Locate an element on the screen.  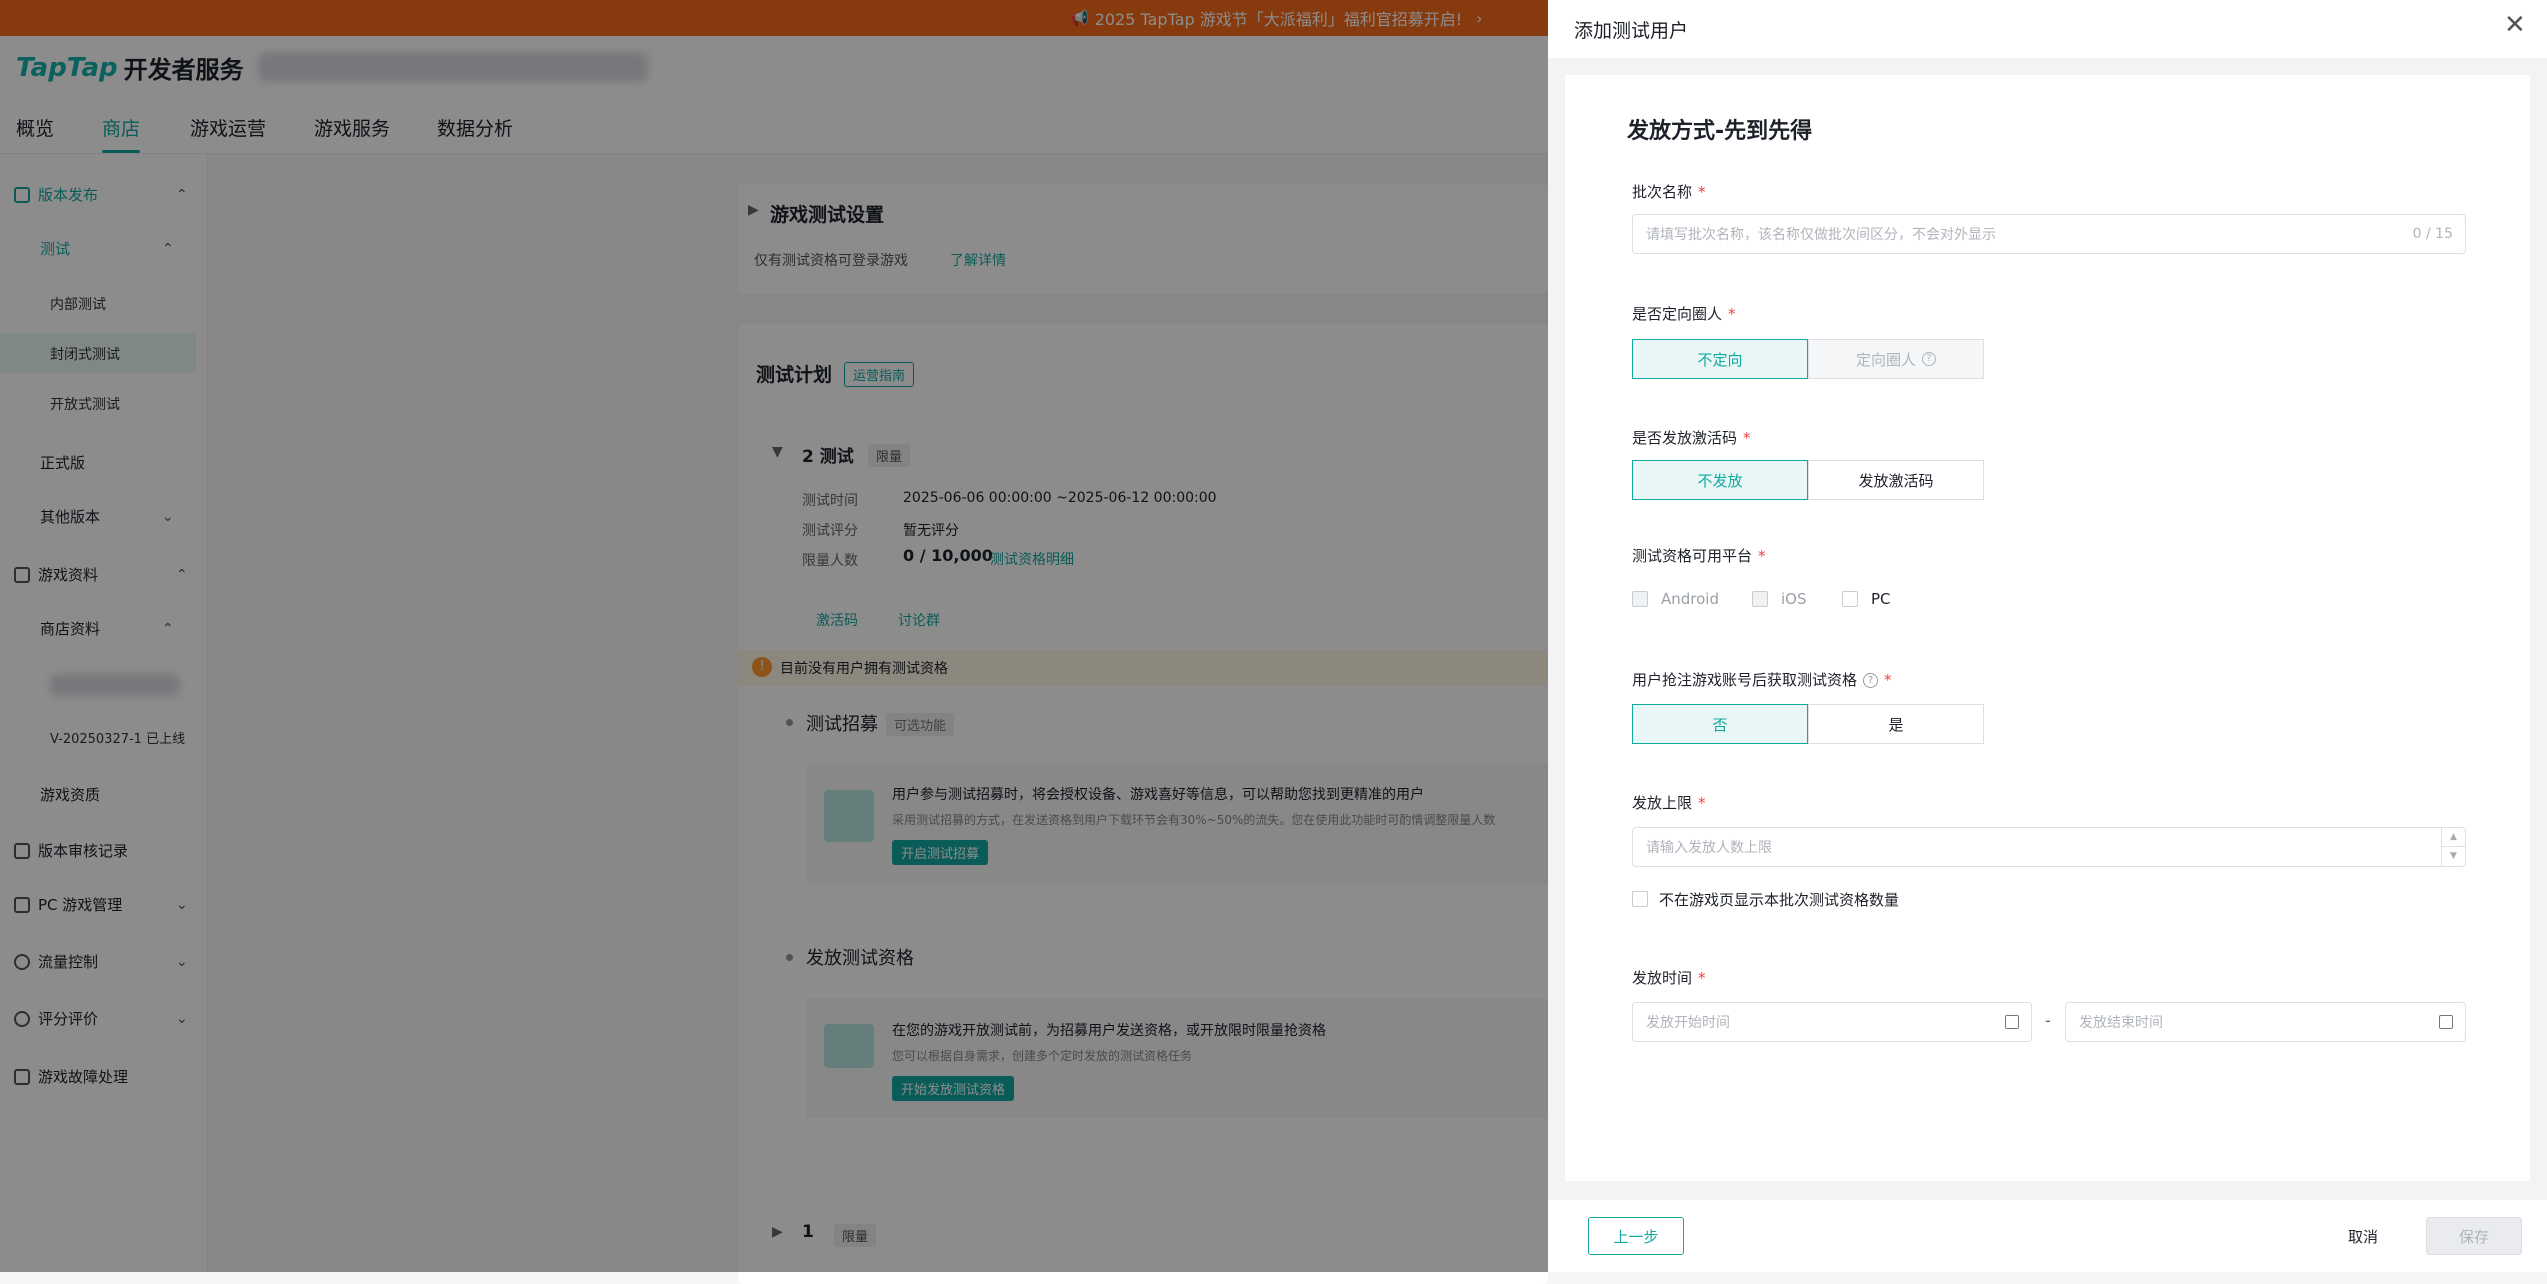
drawer-header: 添加测试用户 ✕ is located at coordinates (2047, 29).